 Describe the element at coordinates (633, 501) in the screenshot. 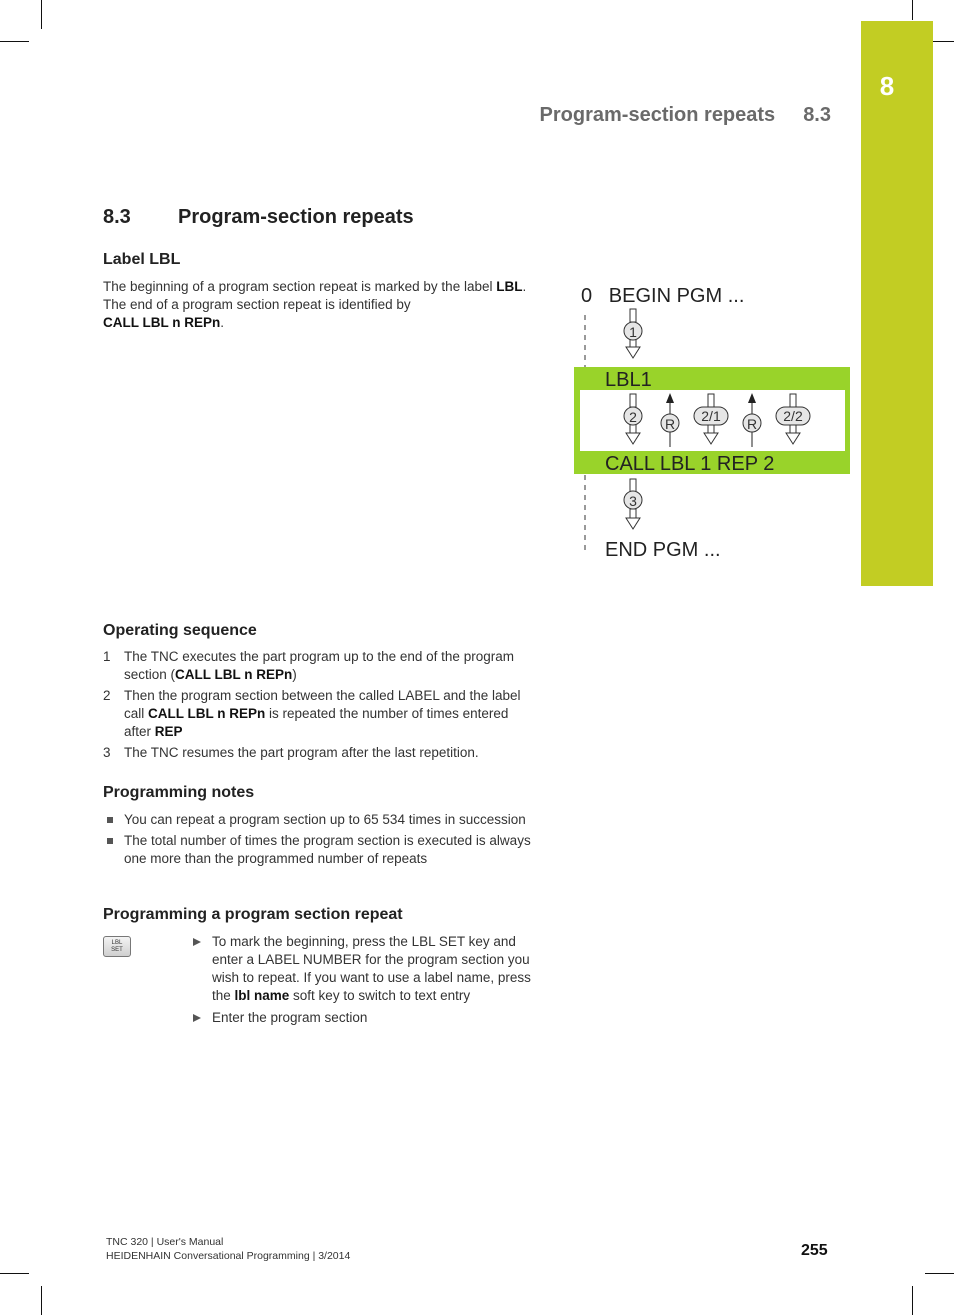

I see `step-label: 3` at that location.